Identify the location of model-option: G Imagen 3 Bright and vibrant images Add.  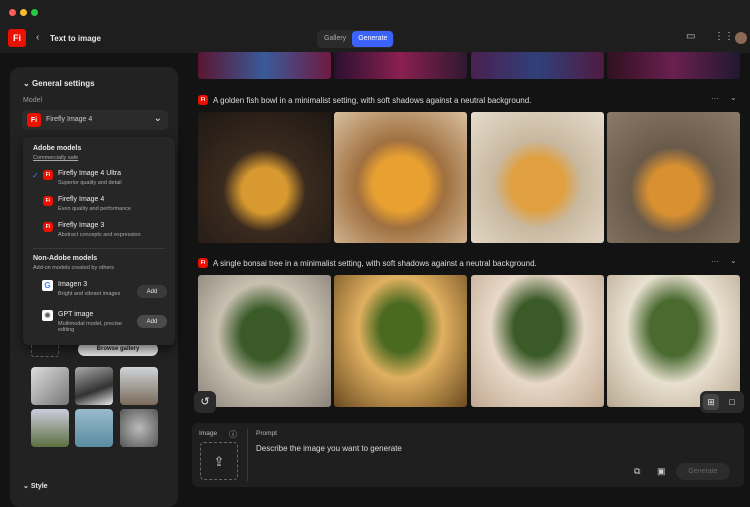
(99, 292).